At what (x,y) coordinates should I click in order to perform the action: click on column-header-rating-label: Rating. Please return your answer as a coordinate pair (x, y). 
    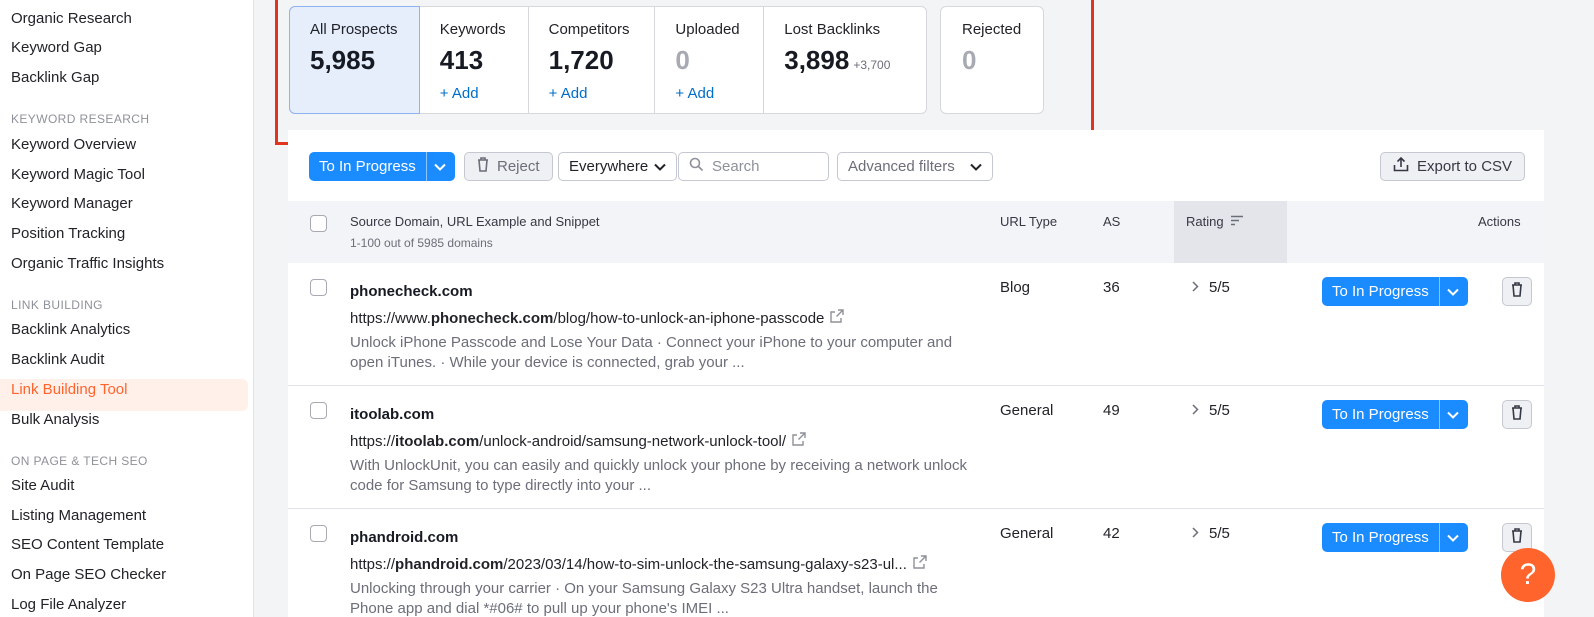
    Looking at the image, I should click on (1205, 221).